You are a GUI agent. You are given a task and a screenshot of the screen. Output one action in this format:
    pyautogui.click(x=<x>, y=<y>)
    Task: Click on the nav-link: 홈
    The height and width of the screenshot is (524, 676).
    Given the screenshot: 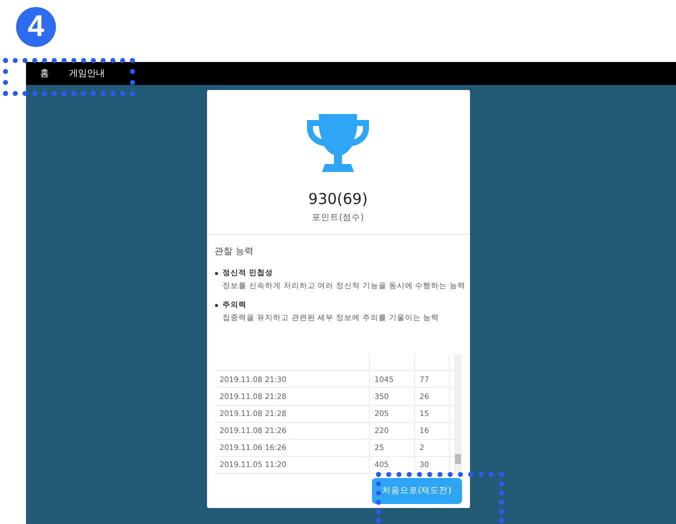 What is the action you would take?
    pyautogui.click(x=44, y=73)
    